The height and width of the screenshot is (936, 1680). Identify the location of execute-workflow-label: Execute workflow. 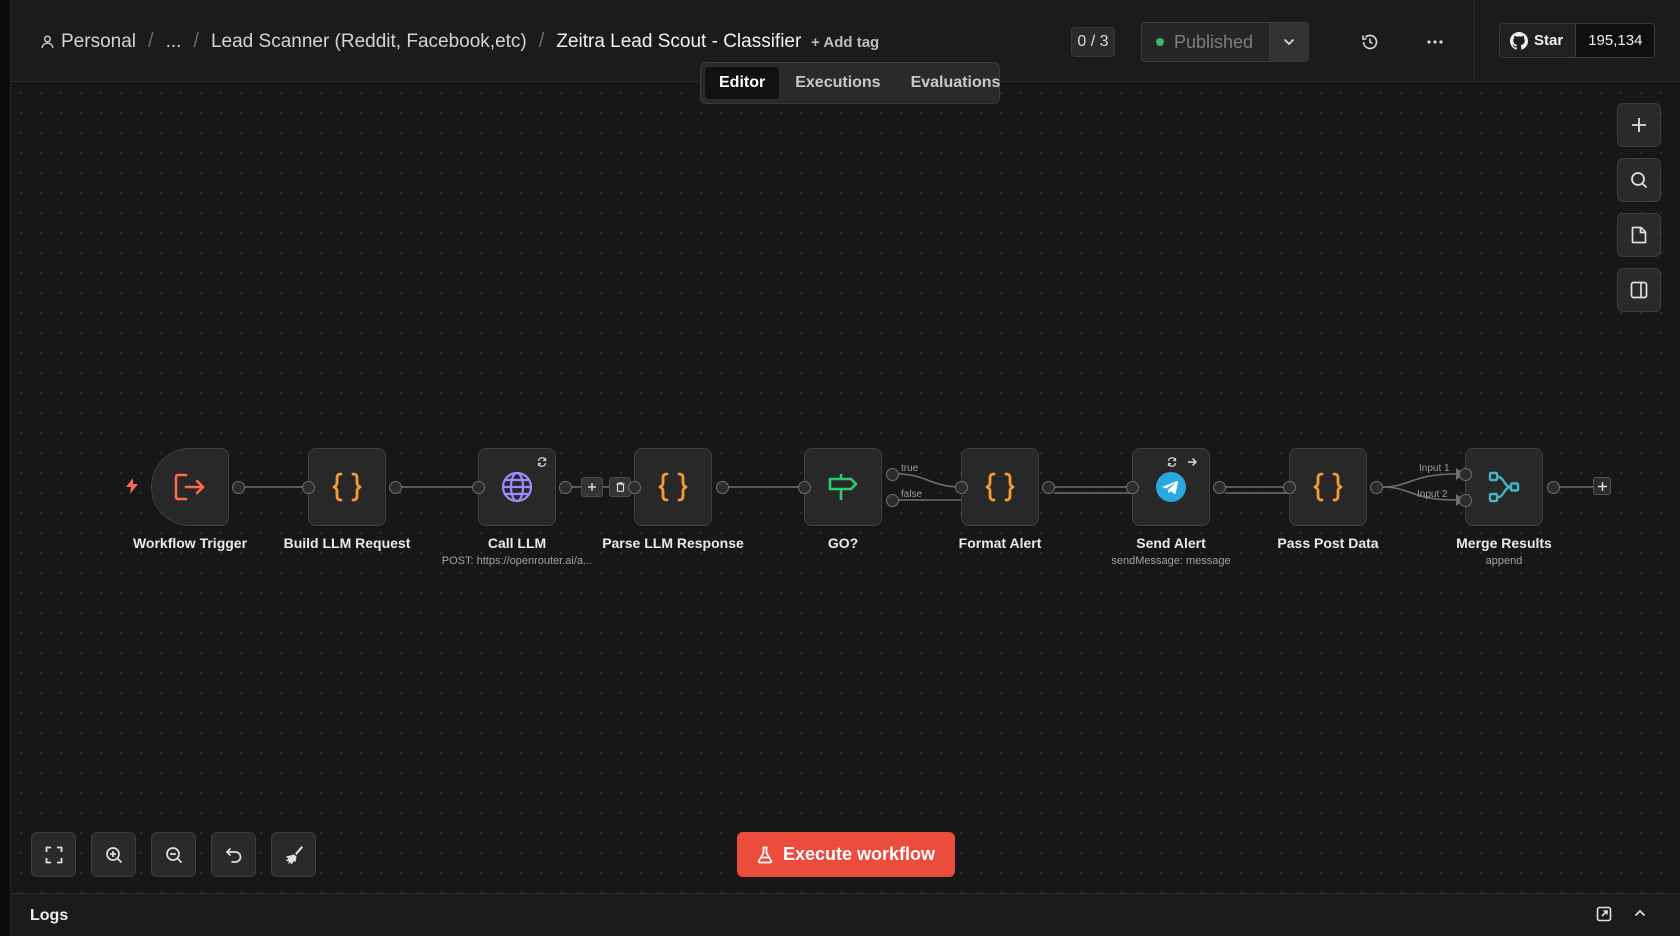
(859, 854).